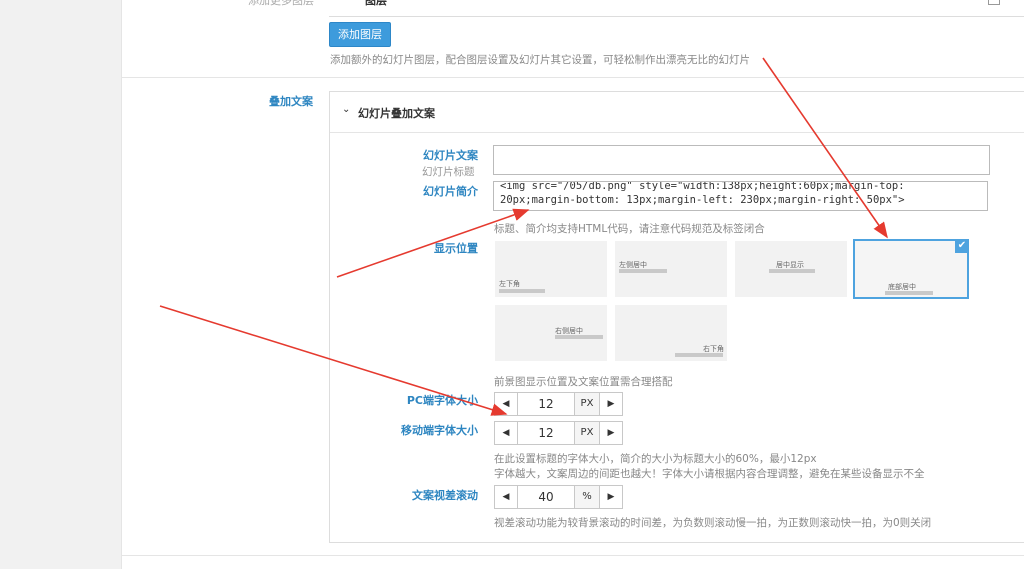  Describe the element at coordinates (551, 269) in the screenshot. I see `position-option: 左下角` at that location.